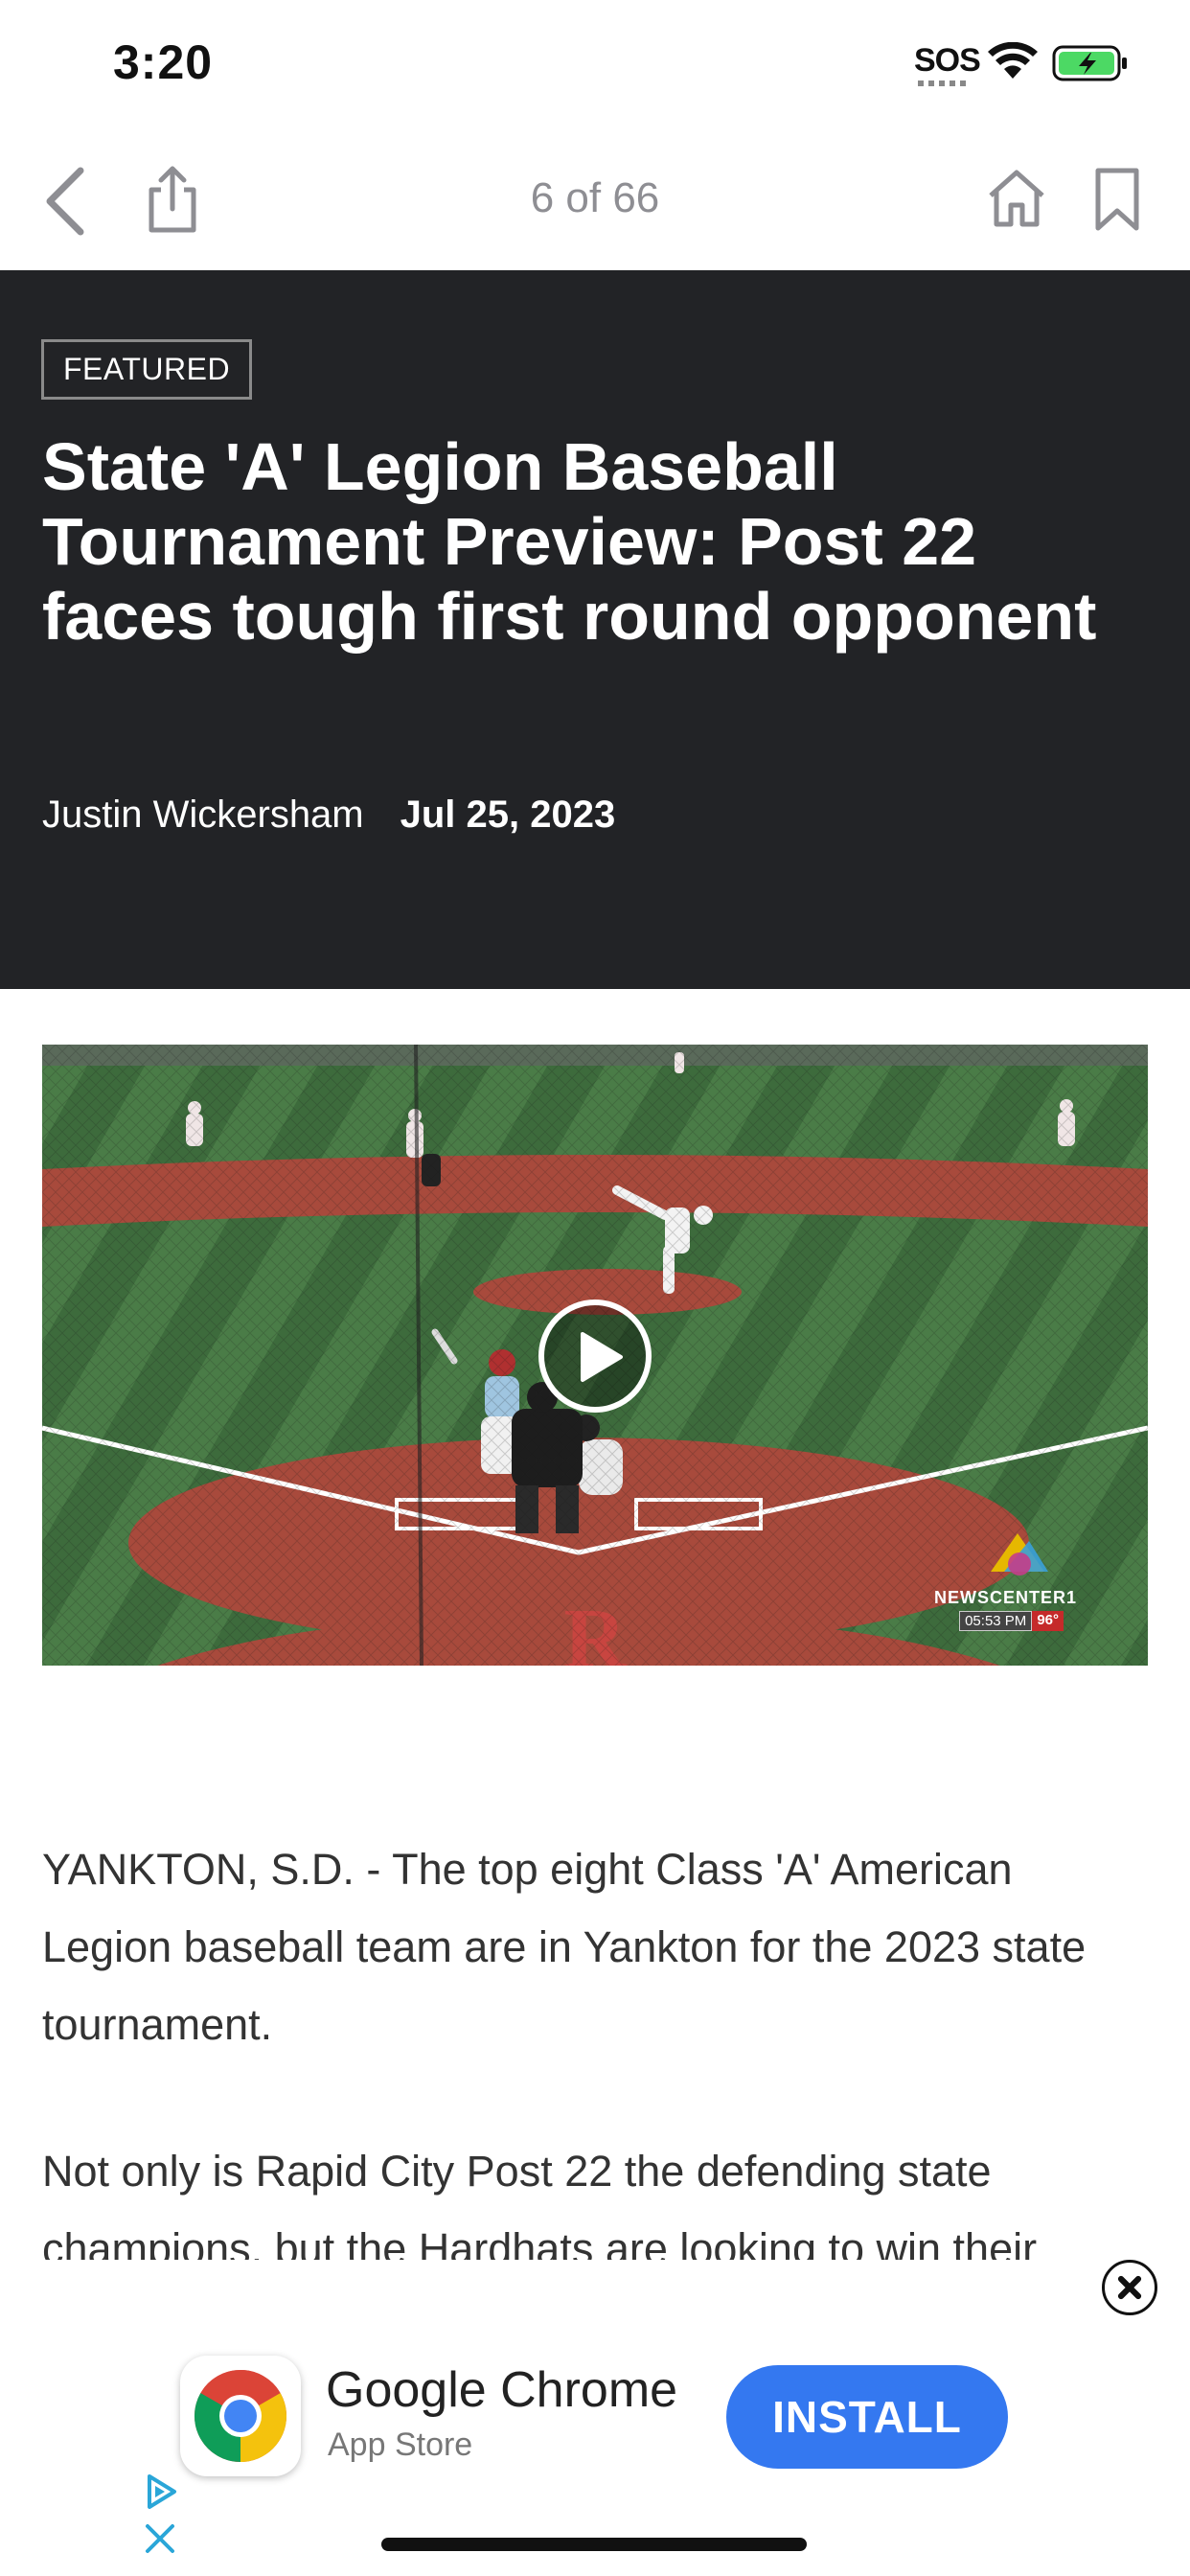 The height and width of the screenshot is (2576, 1190). Describe the element at coordinates (1090, 63) in the screenshot. I see `battery-charging-icon` at that location.